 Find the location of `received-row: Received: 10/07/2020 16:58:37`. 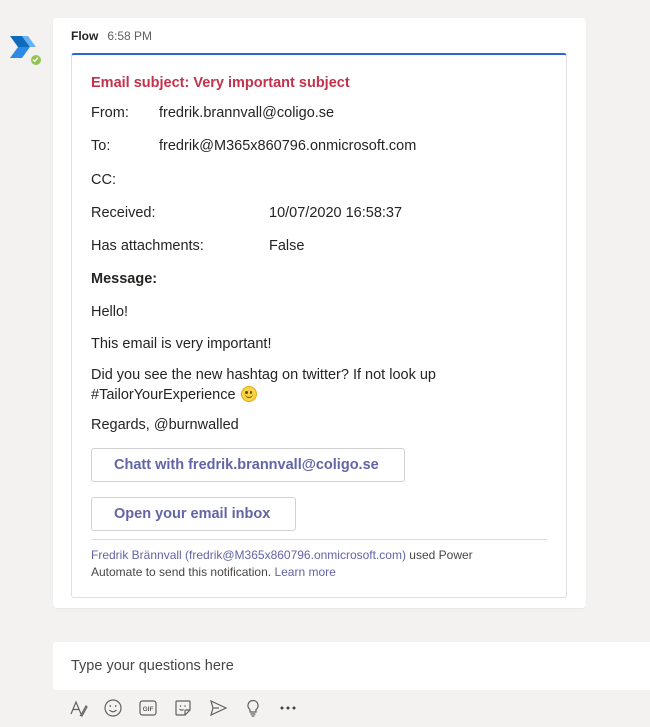

received-row: Received: 10/07/2020 16:58:37 is located at coordinates (246, 213).